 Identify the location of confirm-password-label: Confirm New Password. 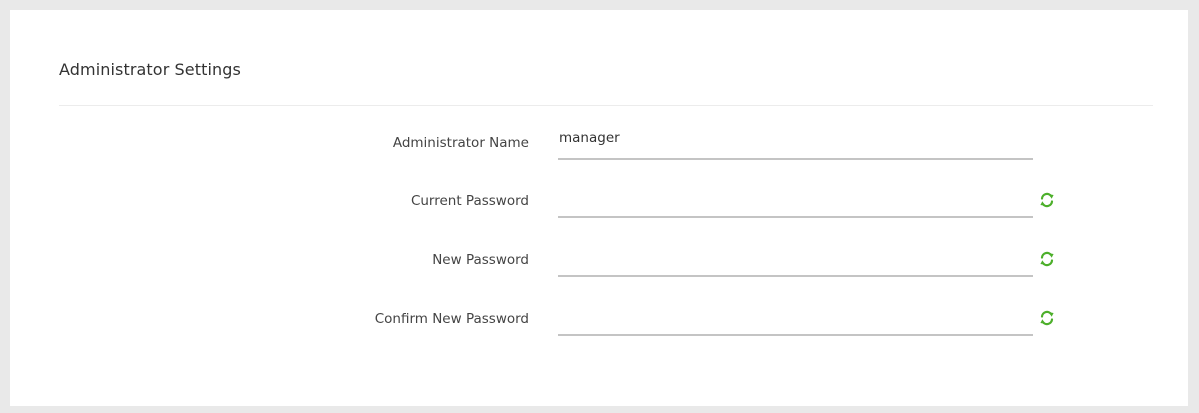
(451, 319).